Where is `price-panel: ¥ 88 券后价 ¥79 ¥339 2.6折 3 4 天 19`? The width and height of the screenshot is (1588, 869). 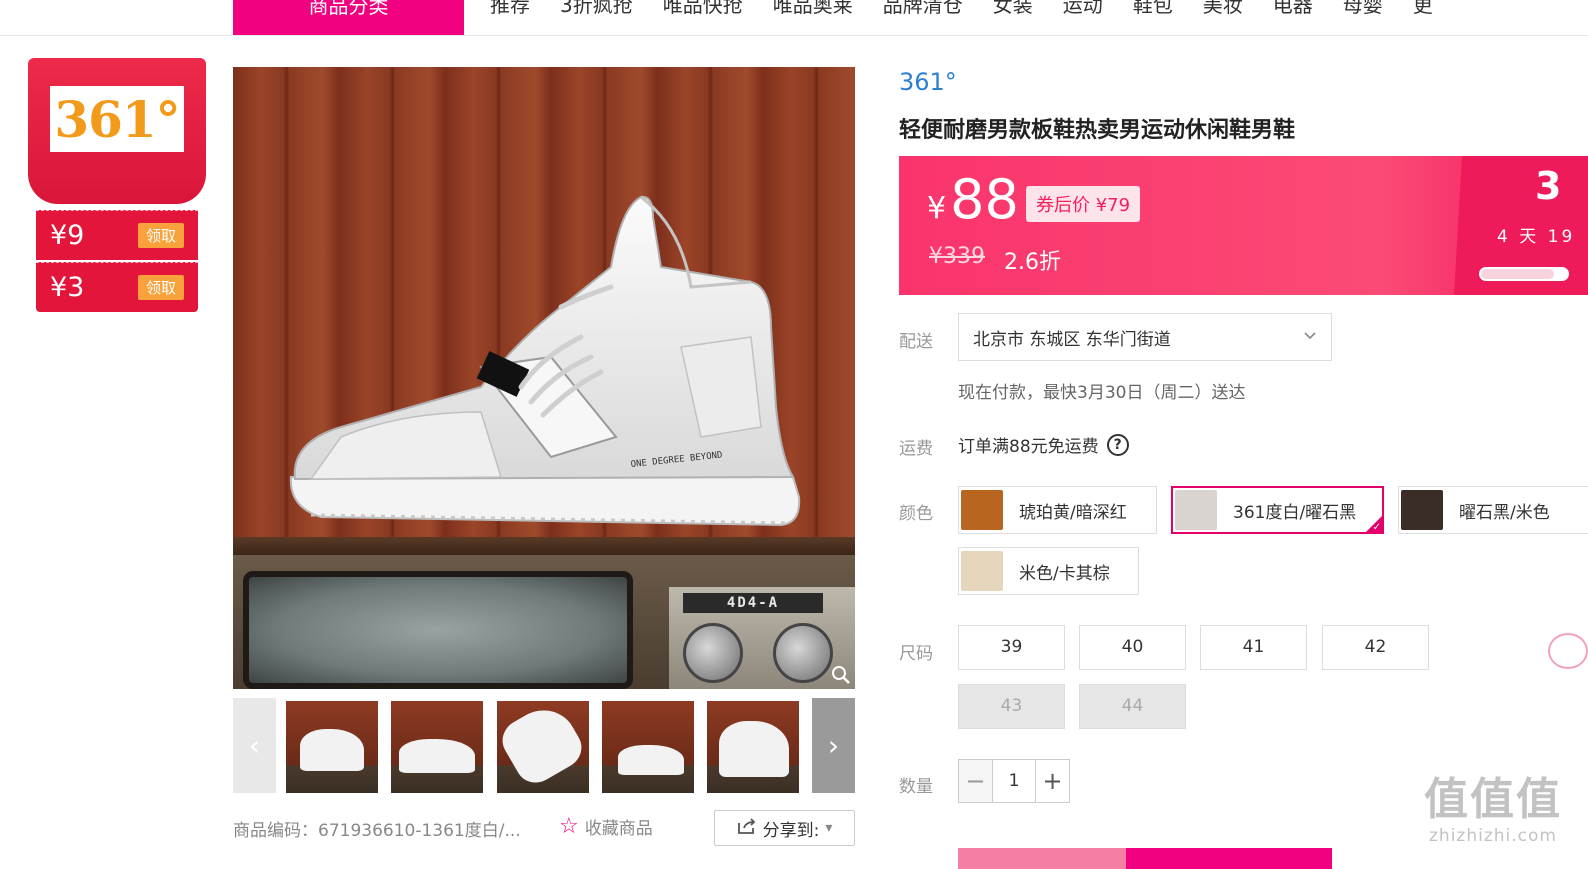
price-panel: ¥ 88 券后价 ¥79 ¥339 2.6折 3 4 天 19 is located at coordinates (1243, 225).